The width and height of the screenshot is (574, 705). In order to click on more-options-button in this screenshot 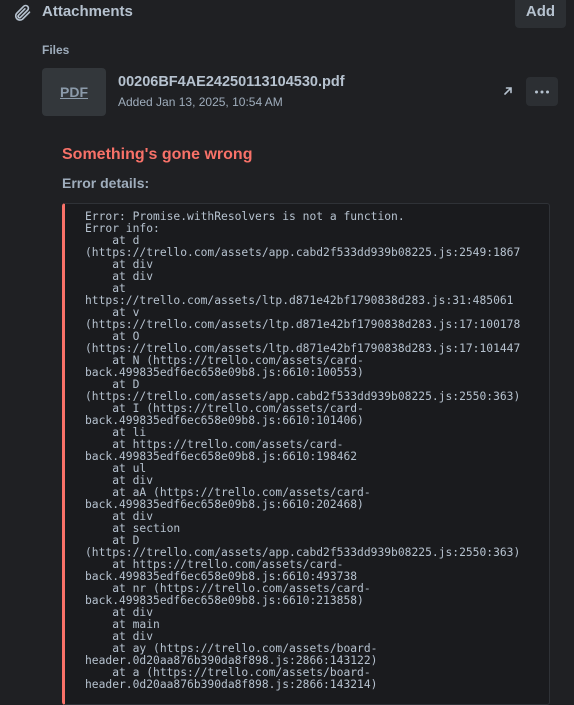, I will do `click(542, 91)`.